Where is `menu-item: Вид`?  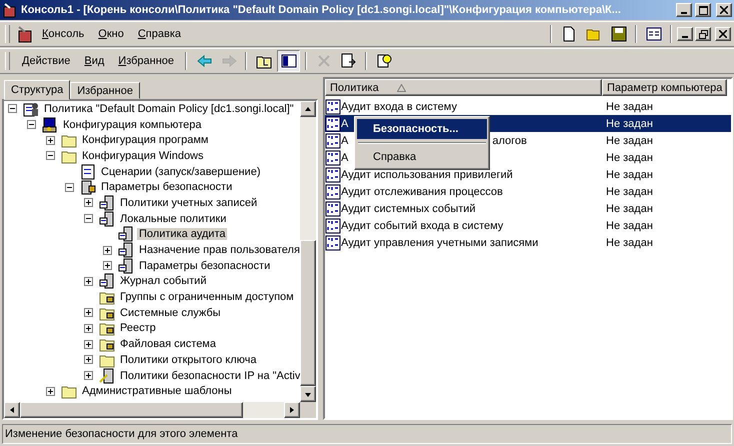 menu-item: Вид is located at coordinates (94, 61).